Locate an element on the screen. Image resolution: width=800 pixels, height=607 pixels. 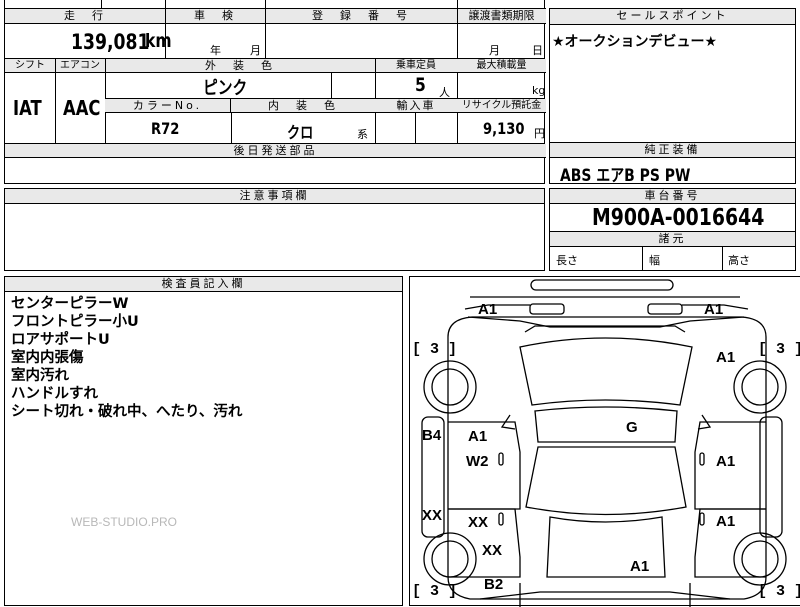
list-item: 室内内張傷 is located at coordinates (47, 358).